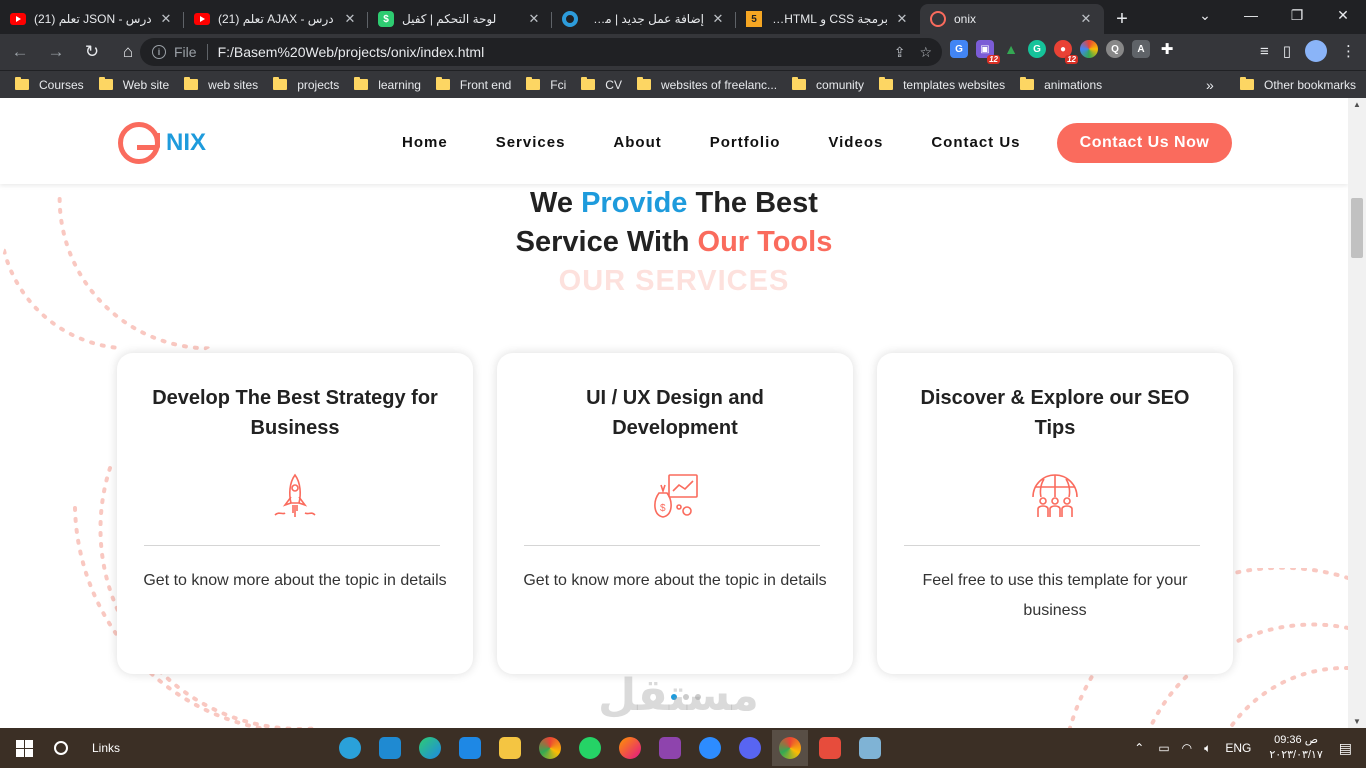 This screenshot has height=768, width=1366. What do you see at coordinates (750, 748) in the screenshot?
I see `discord-icon` at bounding box center [750, 748].